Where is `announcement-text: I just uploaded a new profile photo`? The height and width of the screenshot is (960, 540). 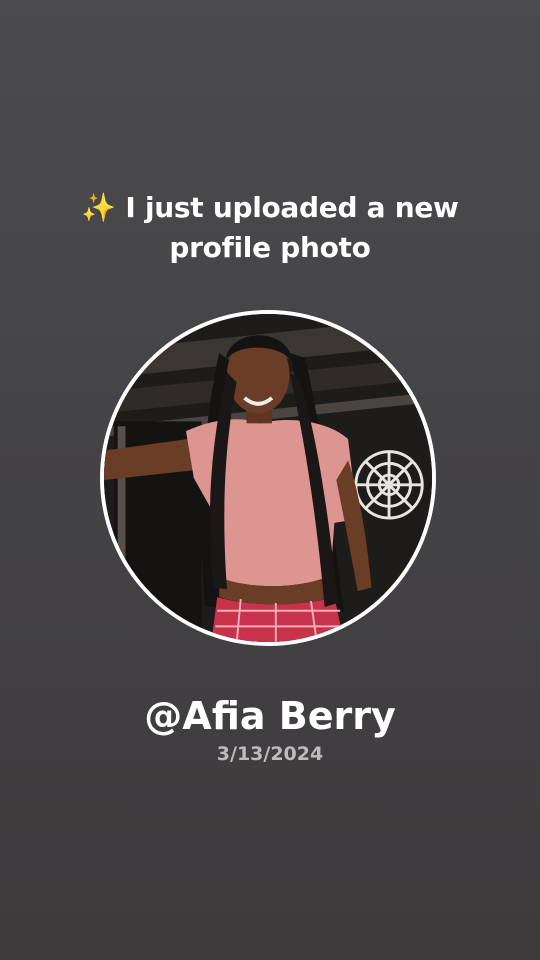 announcement-text: I just uploaded a new profile photo is located at coordinates (292, 227).